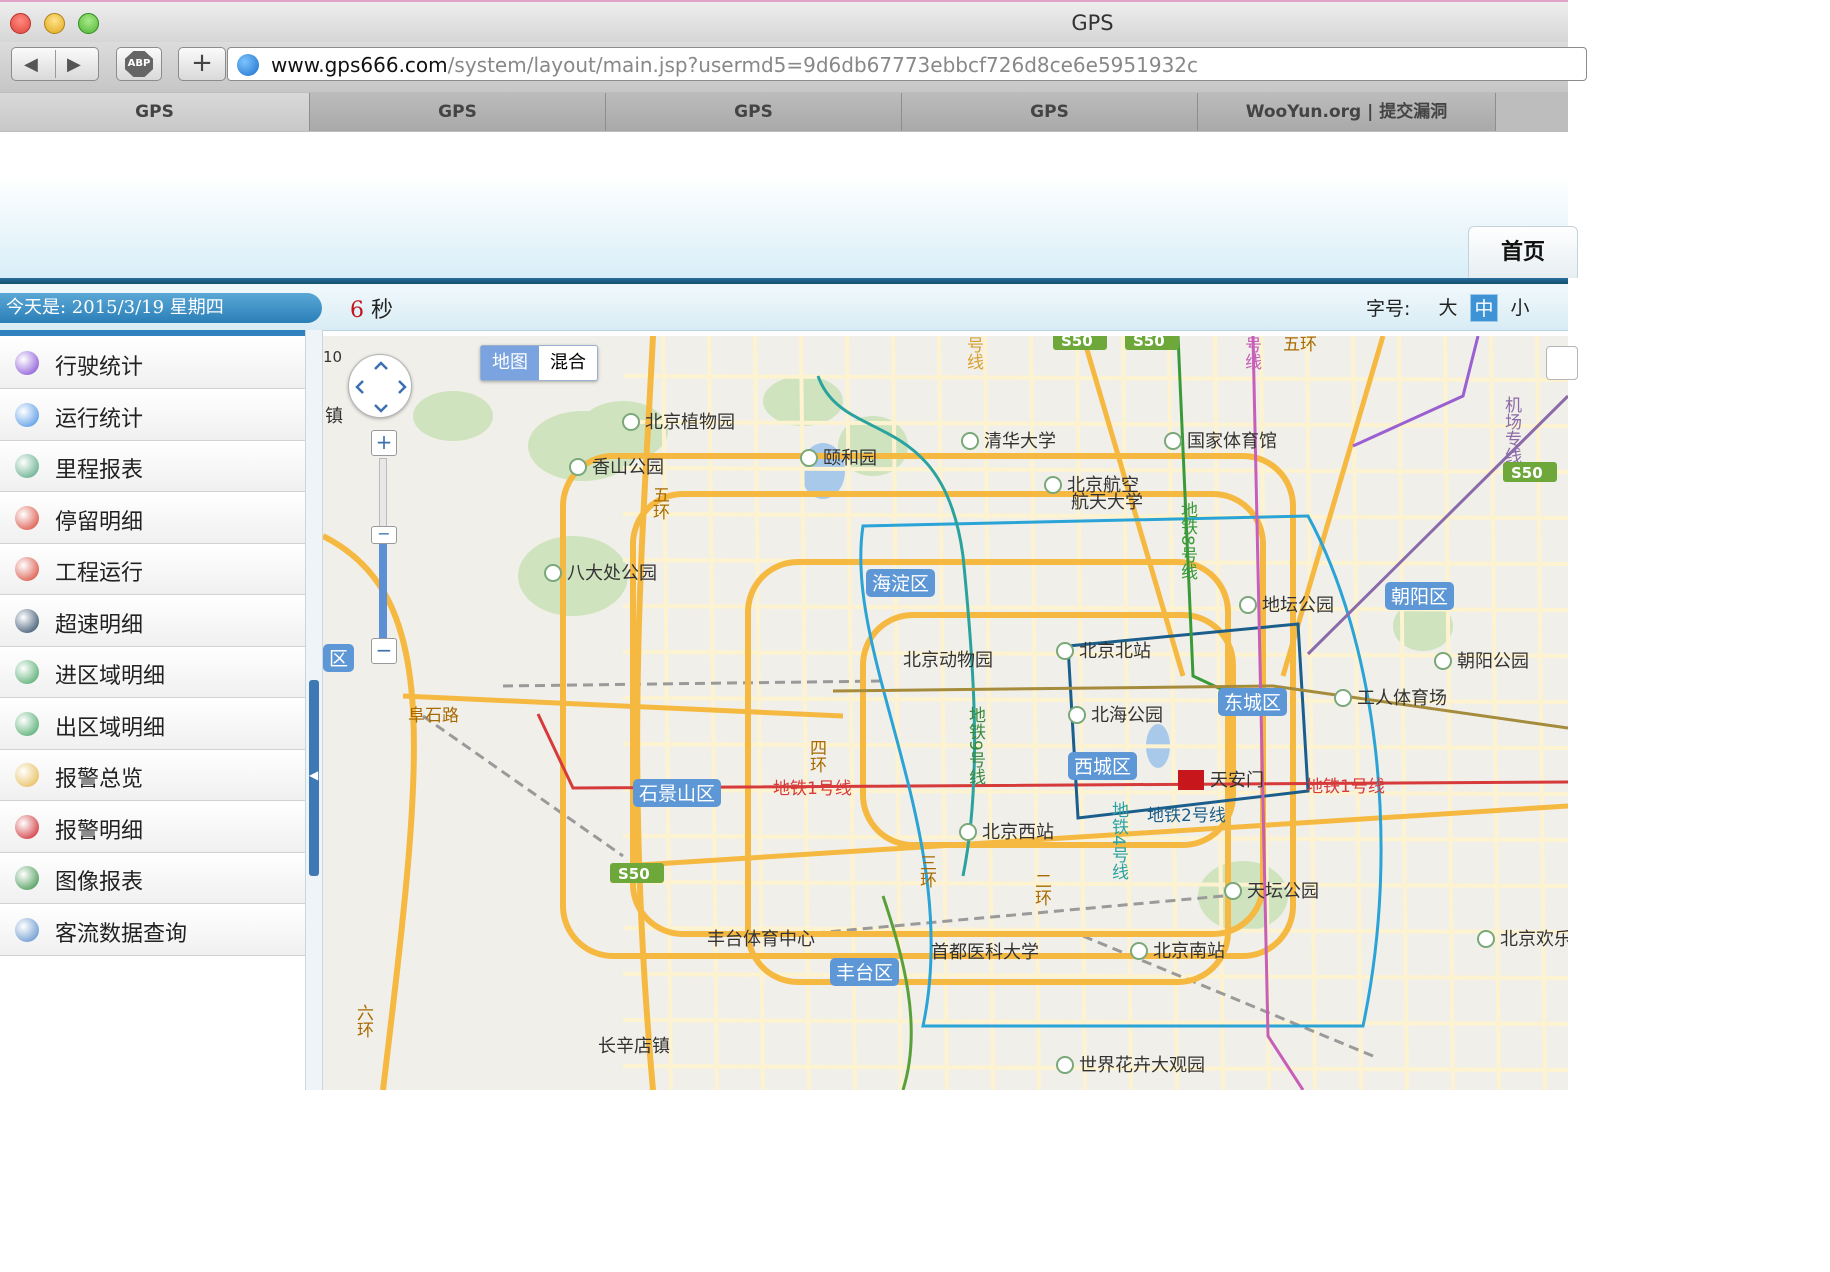  Describe the element at coordinates (510, 363) in the screenshot. I see `map-type-normal: 地图` at that location.